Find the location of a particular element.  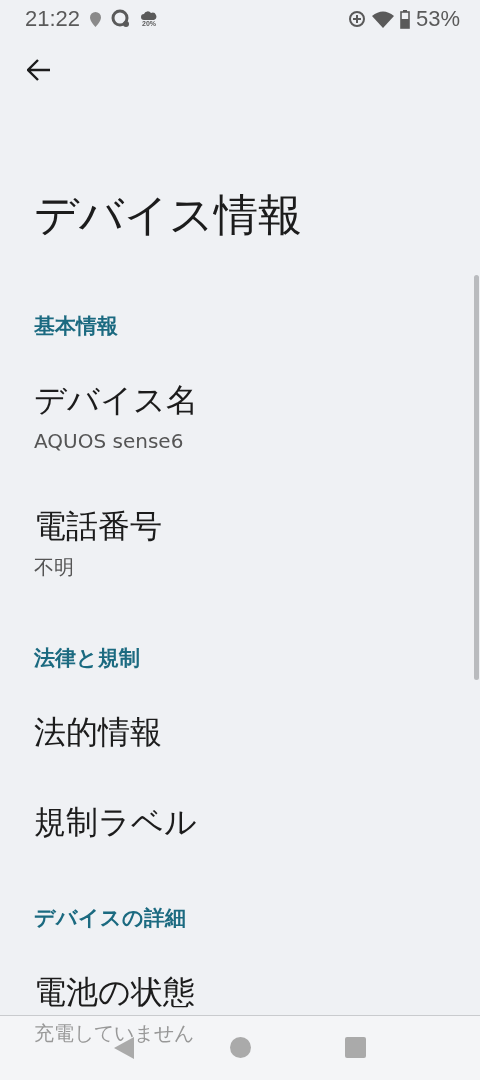

setting-summary: 不明 is located at coordinates (54, 567).